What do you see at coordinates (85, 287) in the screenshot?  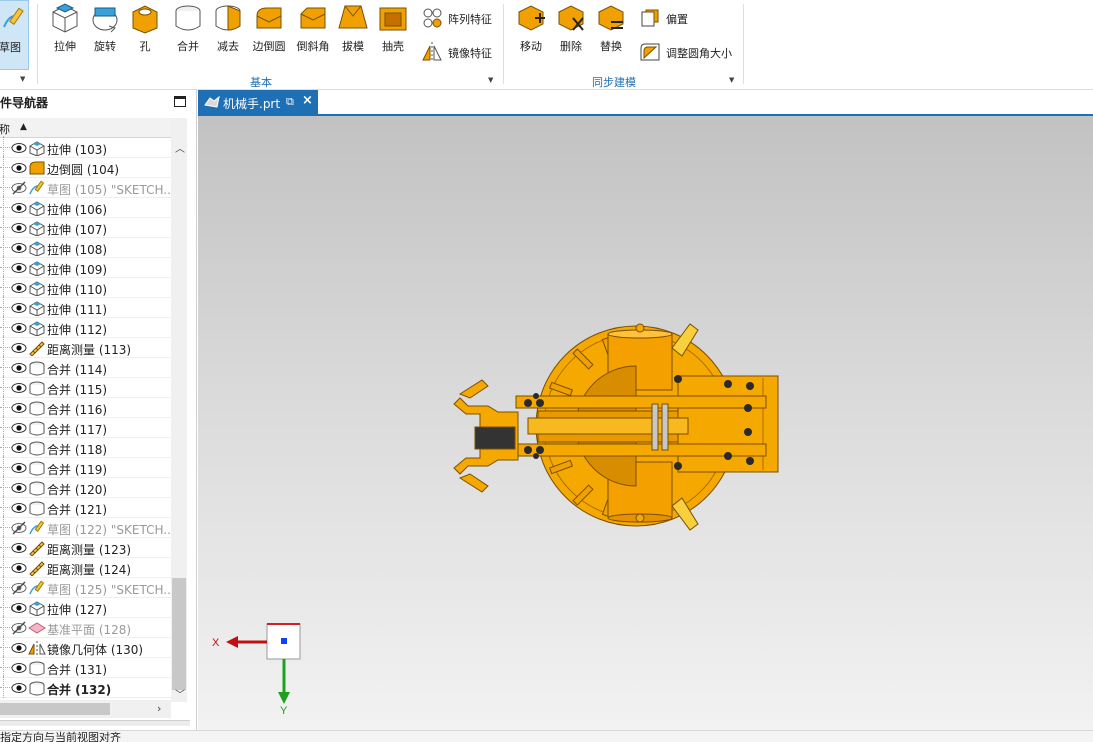 I see `tree-node: 拉伸 (110)` at bounding box center [85, 287].